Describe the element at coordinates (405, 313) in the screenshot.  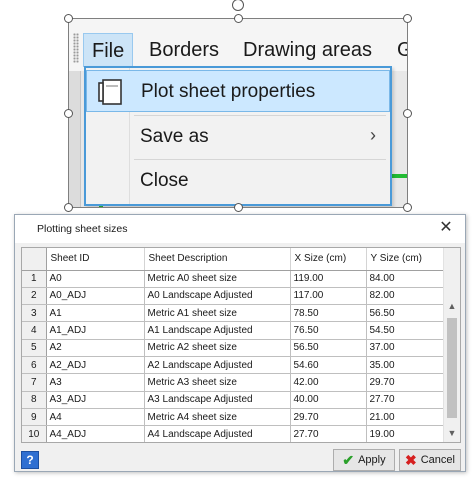
I see `cell-y-size: 56.50` at that location.